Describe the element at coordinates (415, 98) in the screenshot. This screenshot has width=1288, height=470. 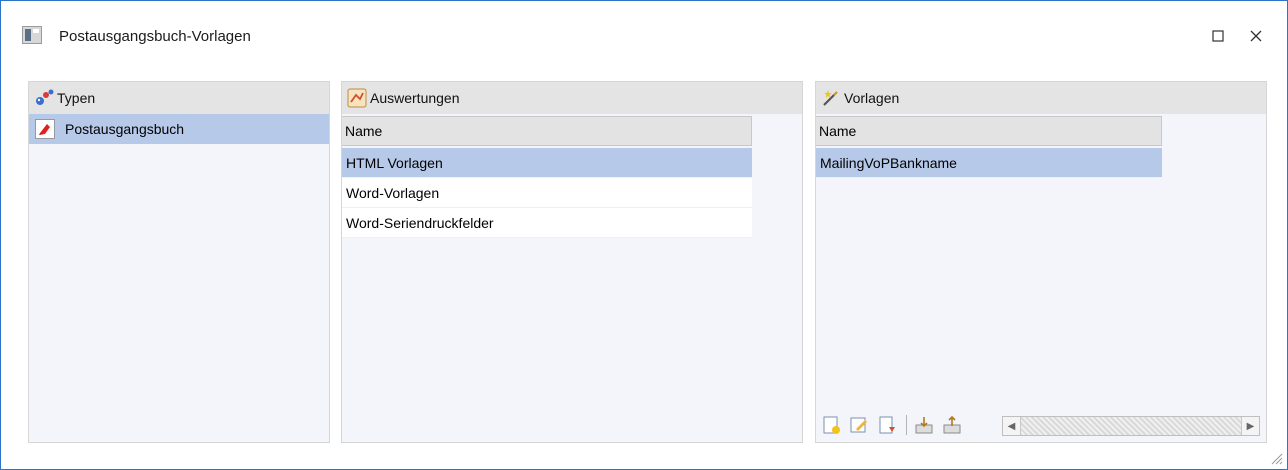
I see `evaluations-panel-title: Auswertungen` at that location.